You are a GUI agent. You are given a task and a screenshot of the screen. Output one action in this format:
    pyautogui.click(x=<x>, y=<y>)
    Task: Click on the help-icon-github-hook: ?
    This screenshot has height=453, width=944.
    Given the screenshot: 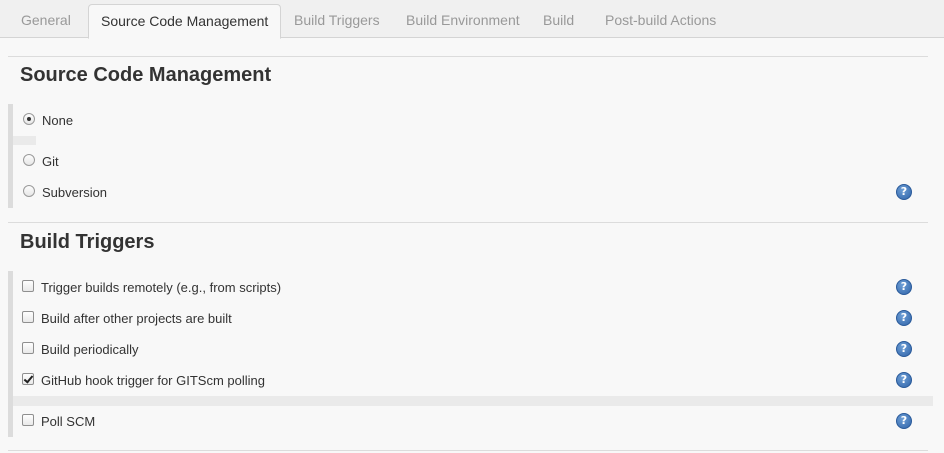 What is the action you would take?
    pyautogui.click(x=904, y=380)
    